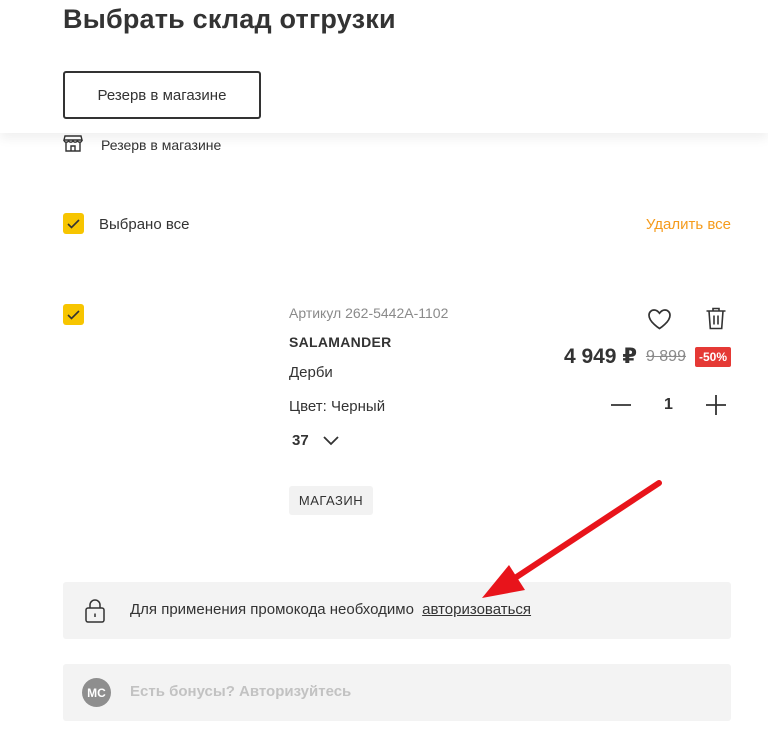  I want to click on heart-icon, so click(659, 319).